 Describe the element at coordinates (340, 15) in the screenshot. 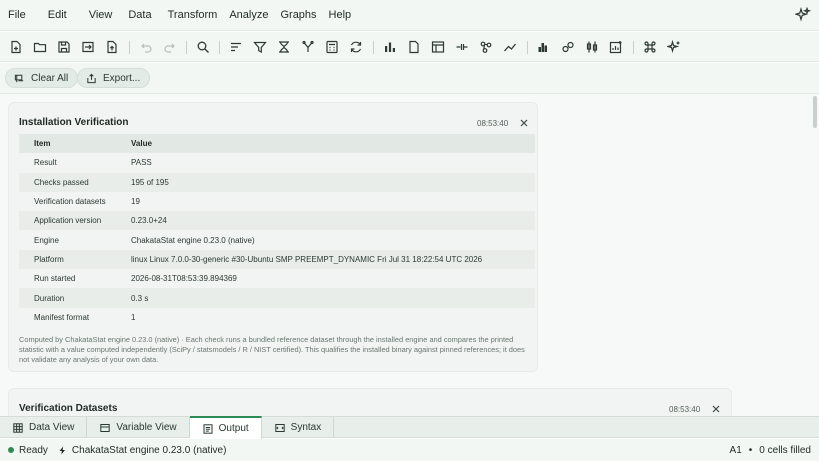

I see `menu-help: Help` at that location.